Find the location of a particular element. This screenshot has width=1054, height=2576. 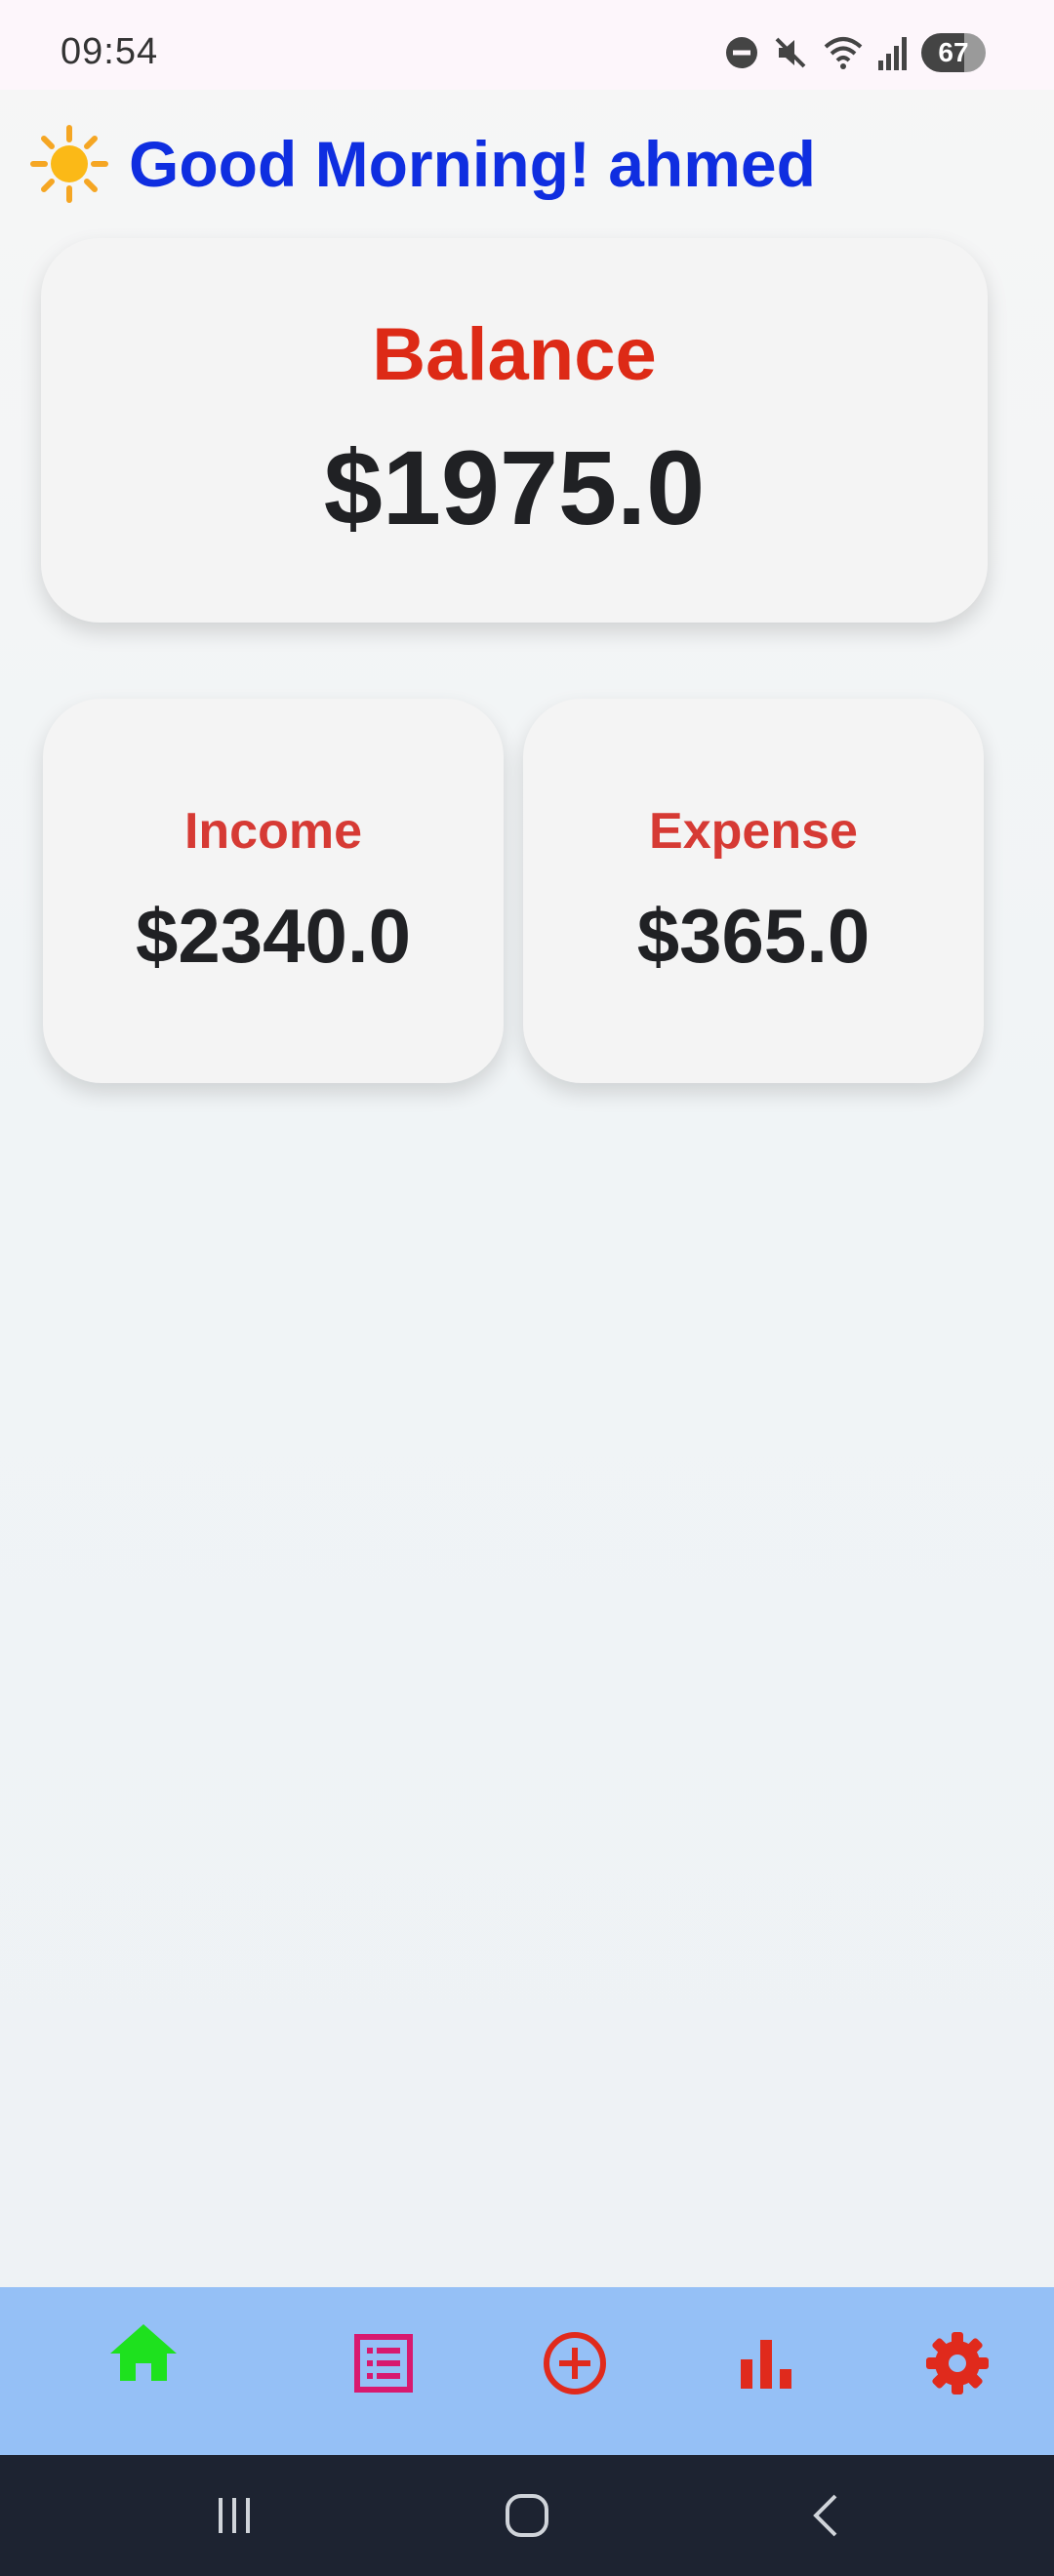

greeting: Good Morning! ahmed is located at coordinates (423, 164).